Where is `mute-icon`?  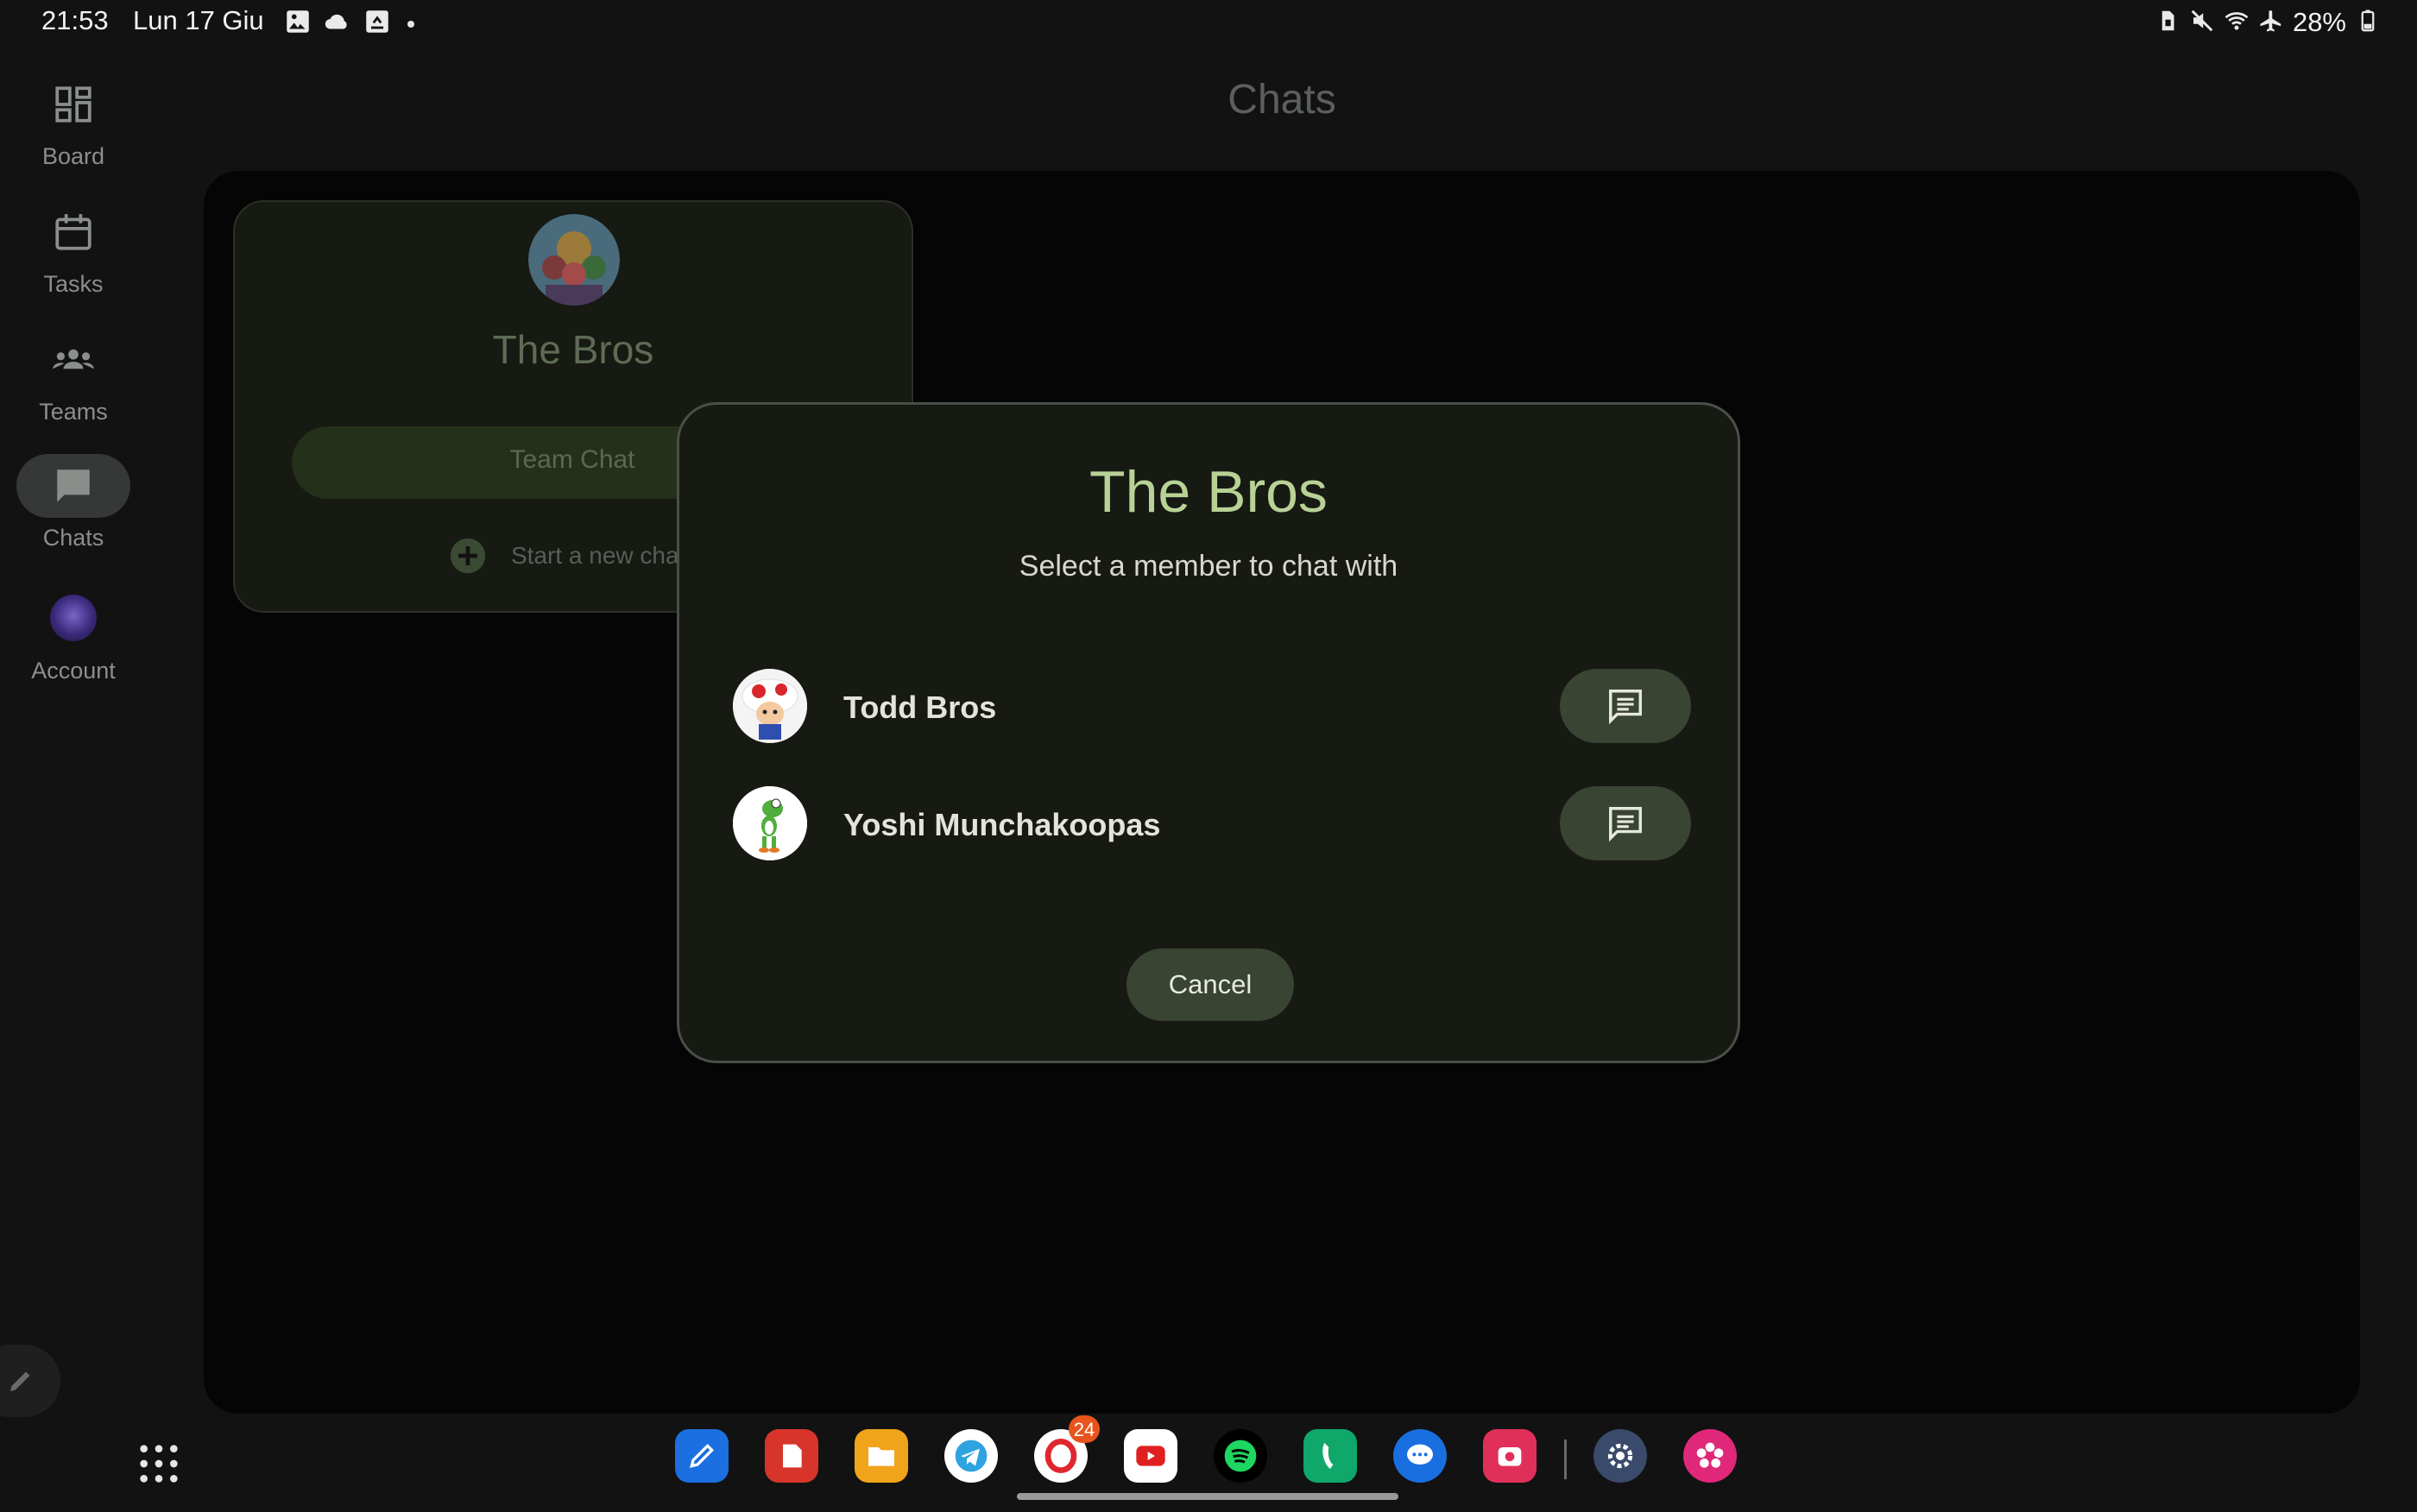 mute-icon is located at coordinates (2202, 23).